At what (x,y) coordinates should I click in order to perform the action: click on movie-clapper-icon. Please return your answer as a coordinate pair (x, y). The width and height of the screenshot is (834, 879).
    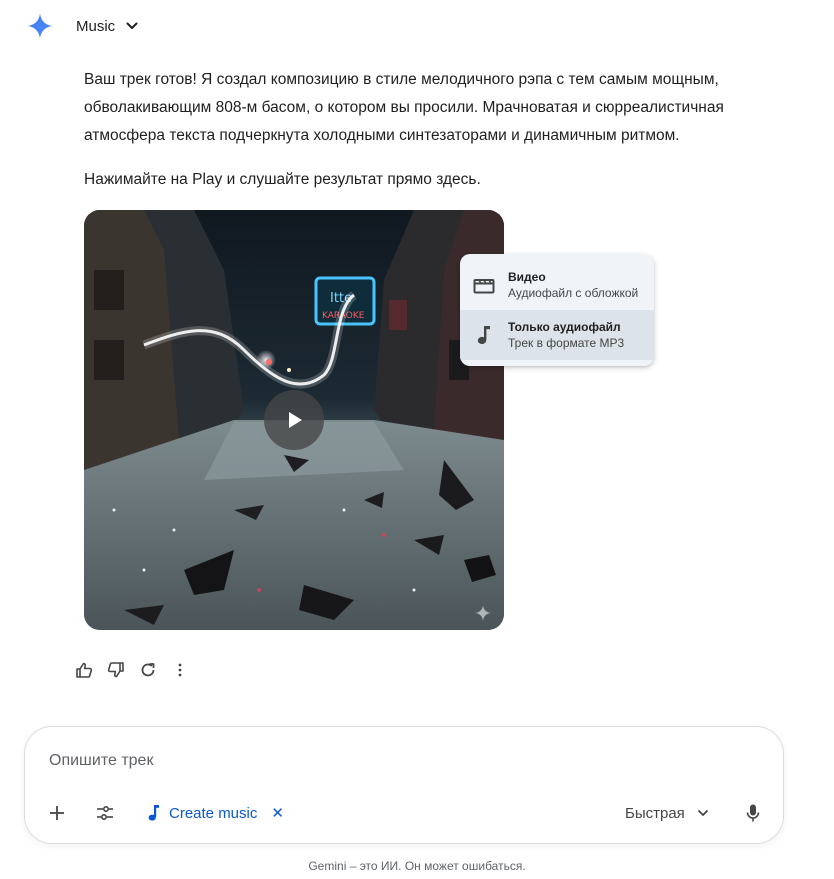
    Looking at the image, I should click on (484, 286).